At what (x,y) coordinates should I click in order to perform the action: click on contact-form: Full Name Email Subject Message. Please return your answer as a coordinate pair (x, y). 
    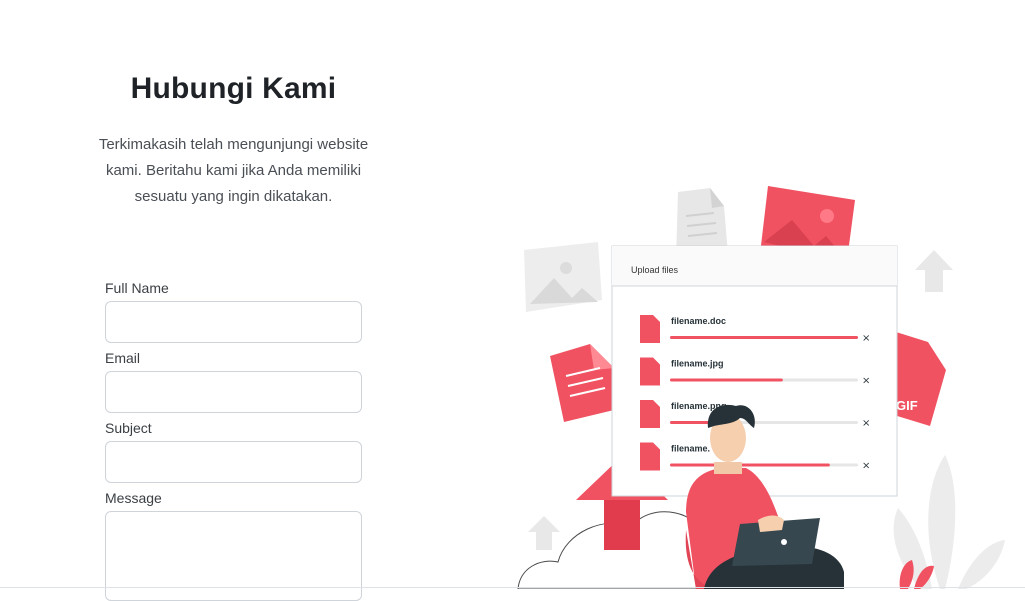
    Looking at the image, I should click on (233, 440).